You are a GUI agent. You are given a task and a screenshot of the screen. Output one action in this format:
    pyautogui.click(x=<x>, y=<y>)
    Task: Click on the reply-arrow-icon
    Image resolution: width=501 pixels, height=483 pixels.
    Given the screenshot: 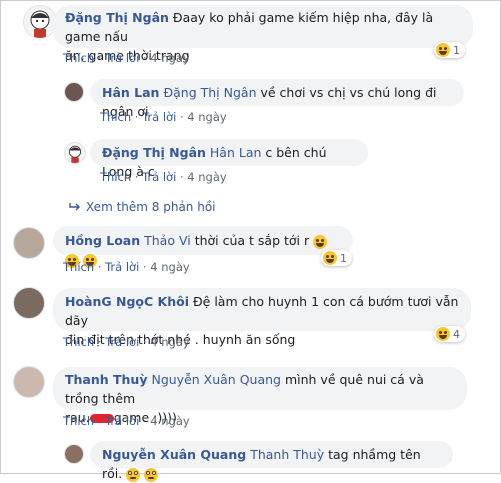 What is the action you would take?
    pyautogui.click(x=74, y=207)
    